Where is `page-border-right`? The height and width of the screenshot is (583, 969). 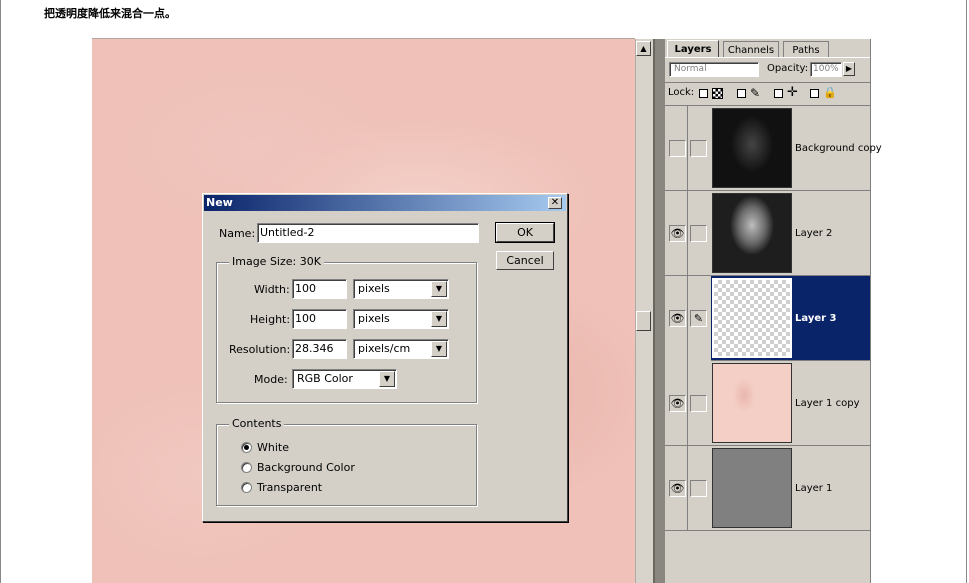 page-border-right is located at coordinates (966, 291).